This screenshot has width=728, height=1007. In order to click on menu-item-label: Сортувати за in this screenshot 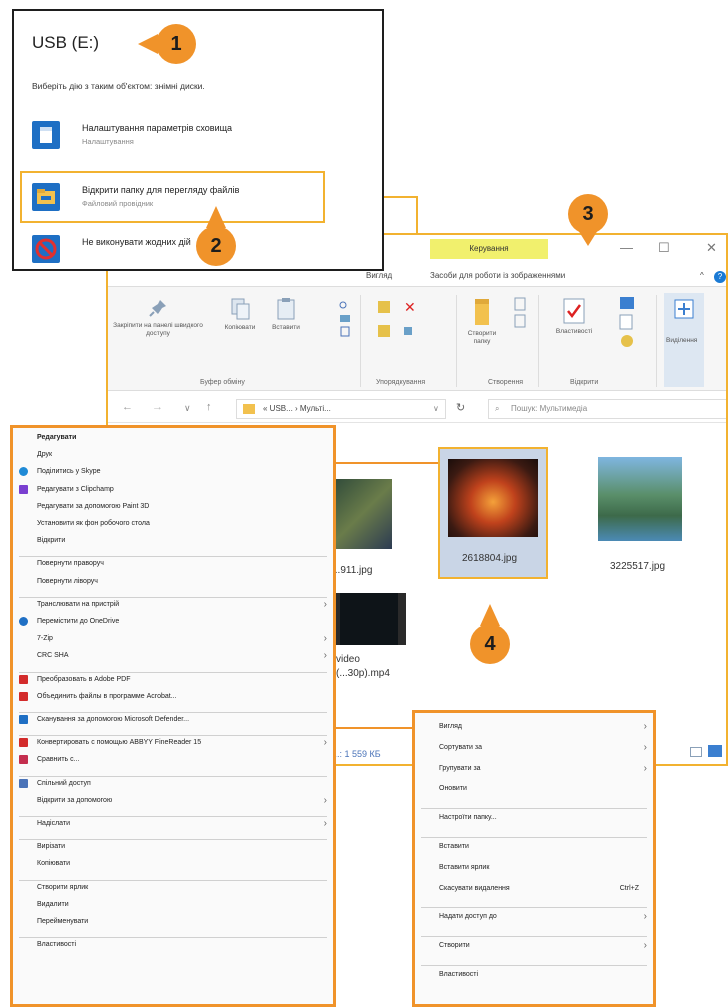, I will do `click(461, 747)`.